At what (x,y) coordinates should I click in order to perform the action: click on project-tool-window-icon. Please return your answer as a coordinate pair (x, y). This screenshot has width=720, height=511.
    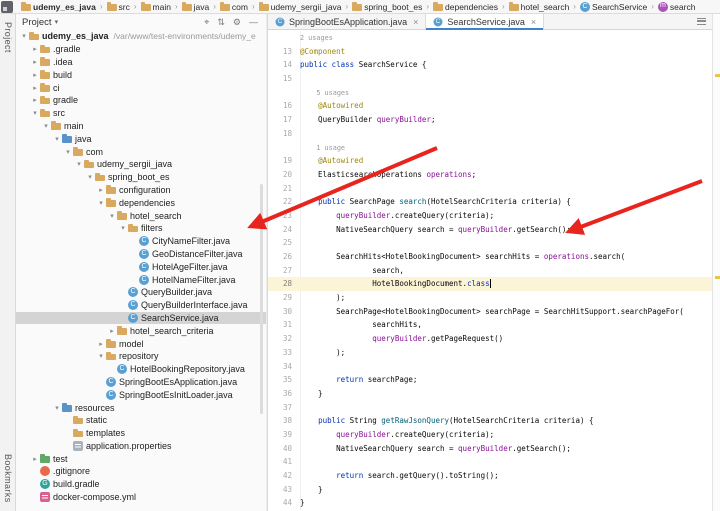
    Looking at the image, I should click on (7, 7).